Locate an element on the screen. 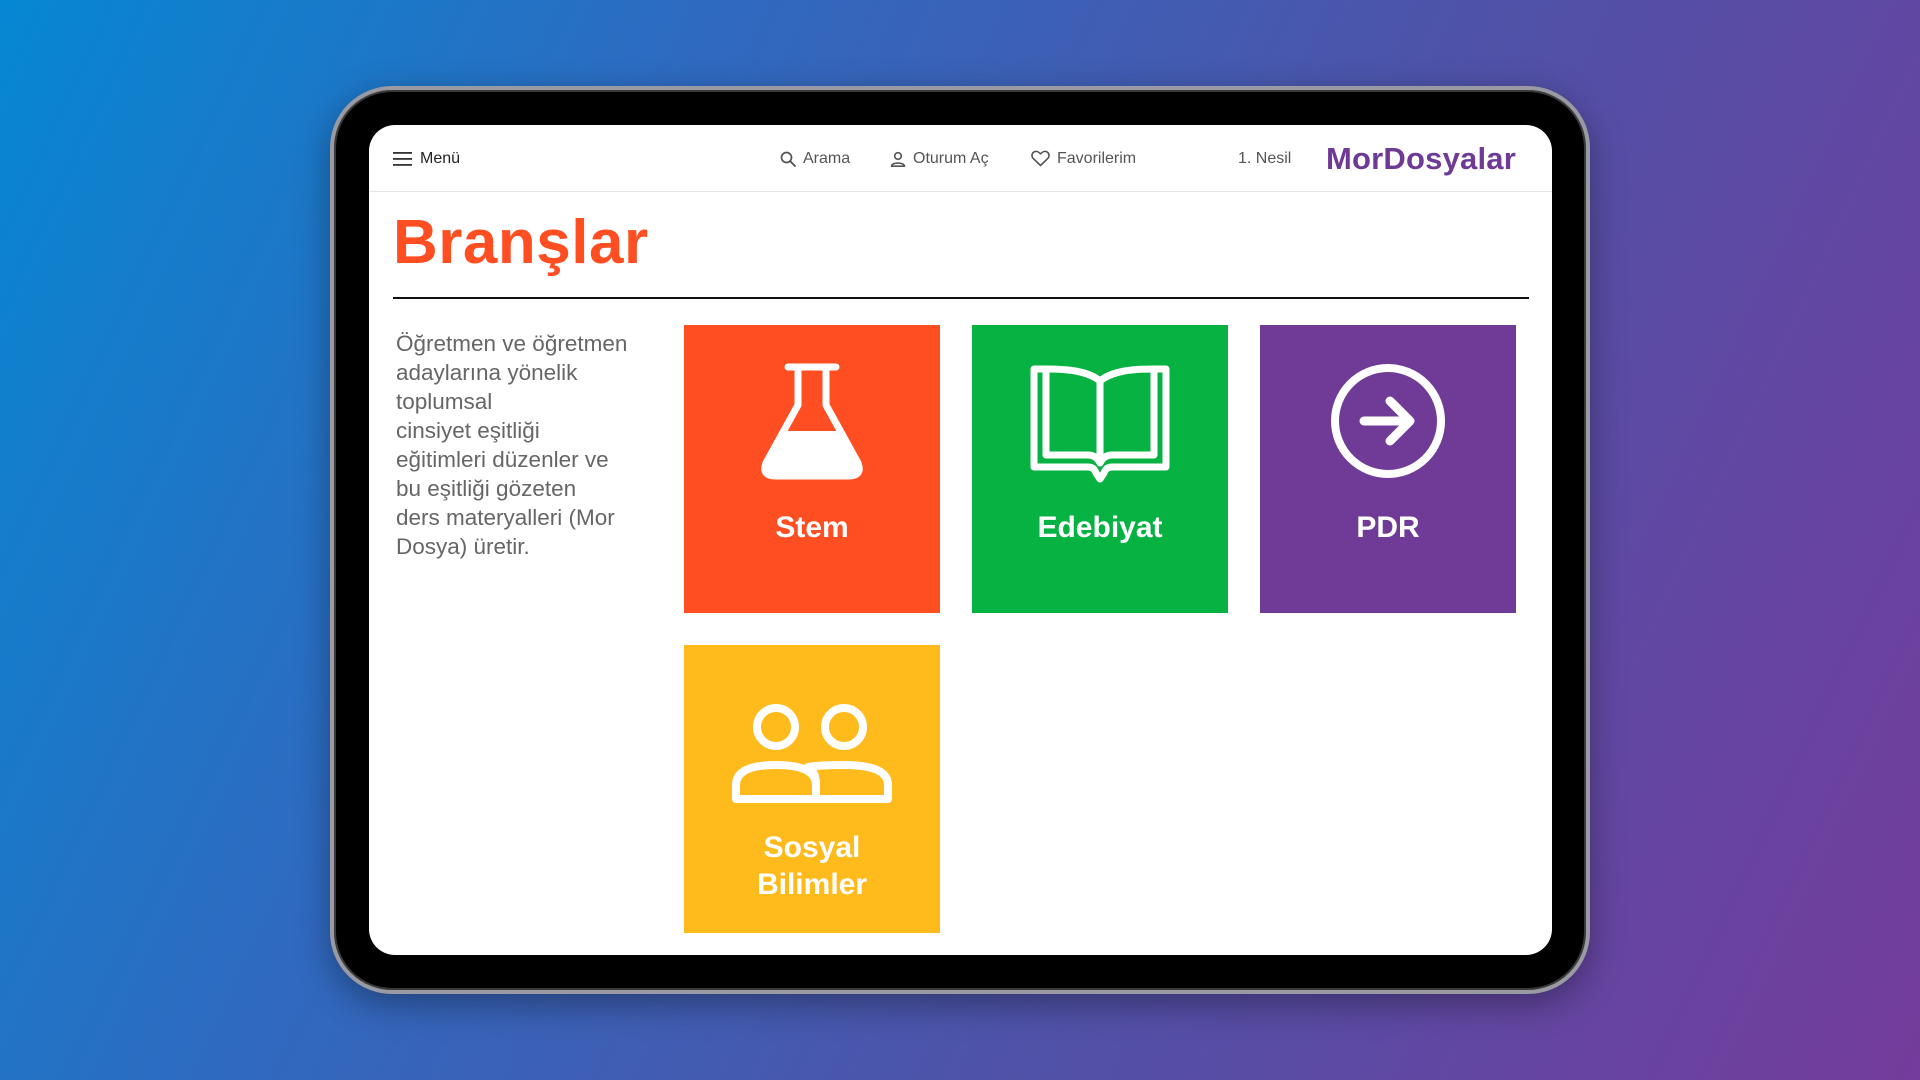 This screenshot has width=1920, height=1080. favorites-button: Favorilerim is located at coordinates (1083, 158).